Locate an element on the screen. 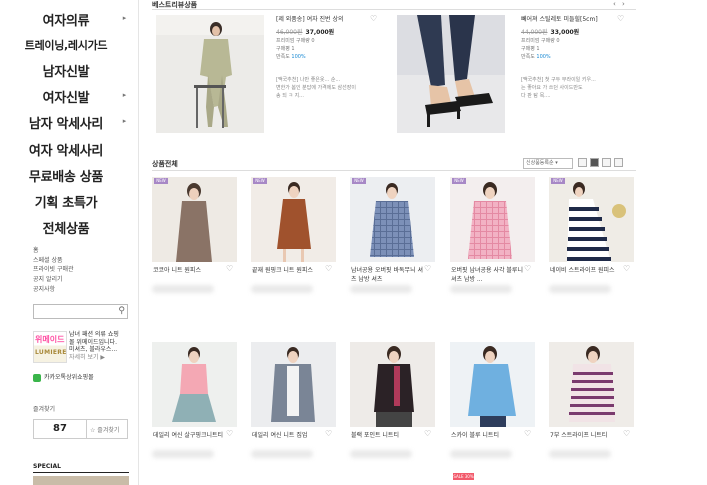 This screenshot has width=707, height=485. sort-select: 신상품등록순 ▾ is located at coordinates (548, 163).